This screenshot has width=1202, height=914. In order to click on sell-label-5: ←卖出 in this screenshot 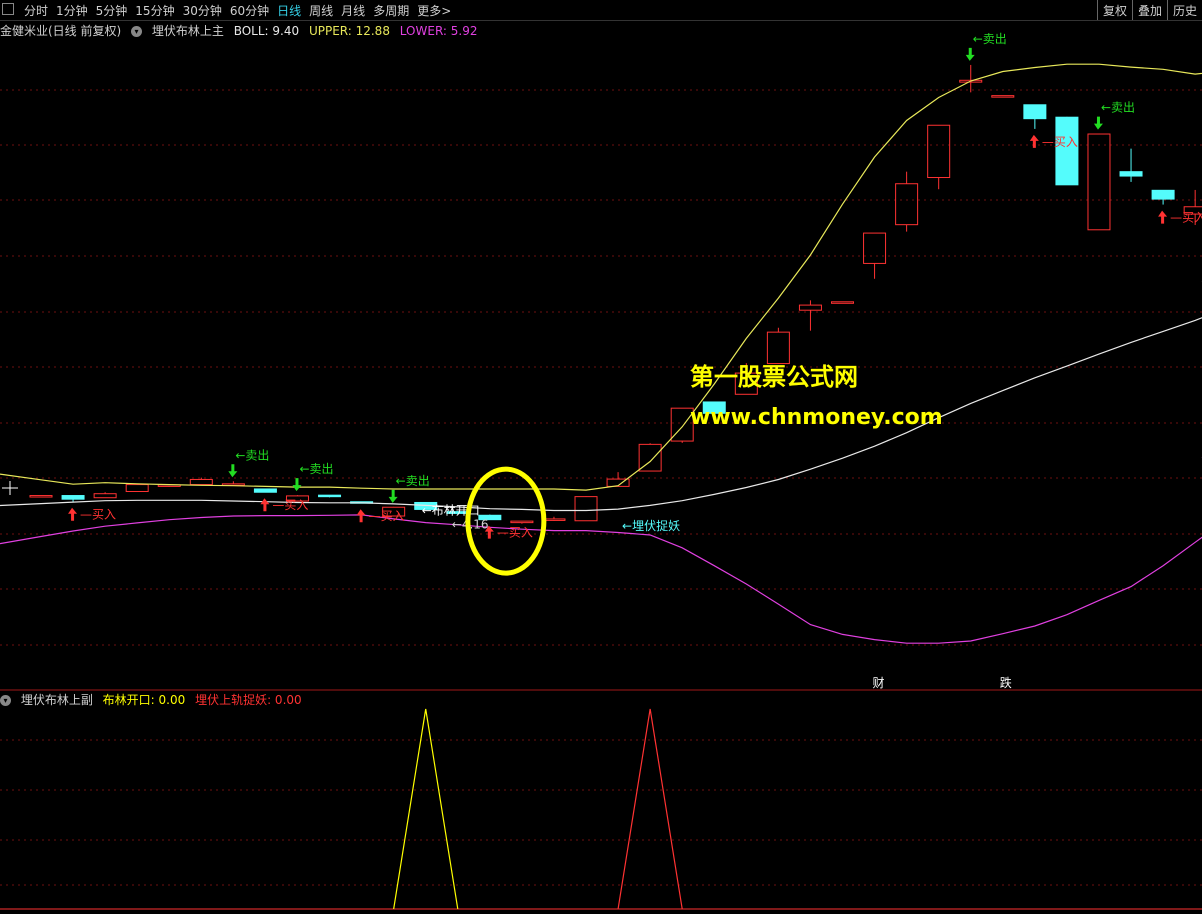, I will do `click(413, 481)`.